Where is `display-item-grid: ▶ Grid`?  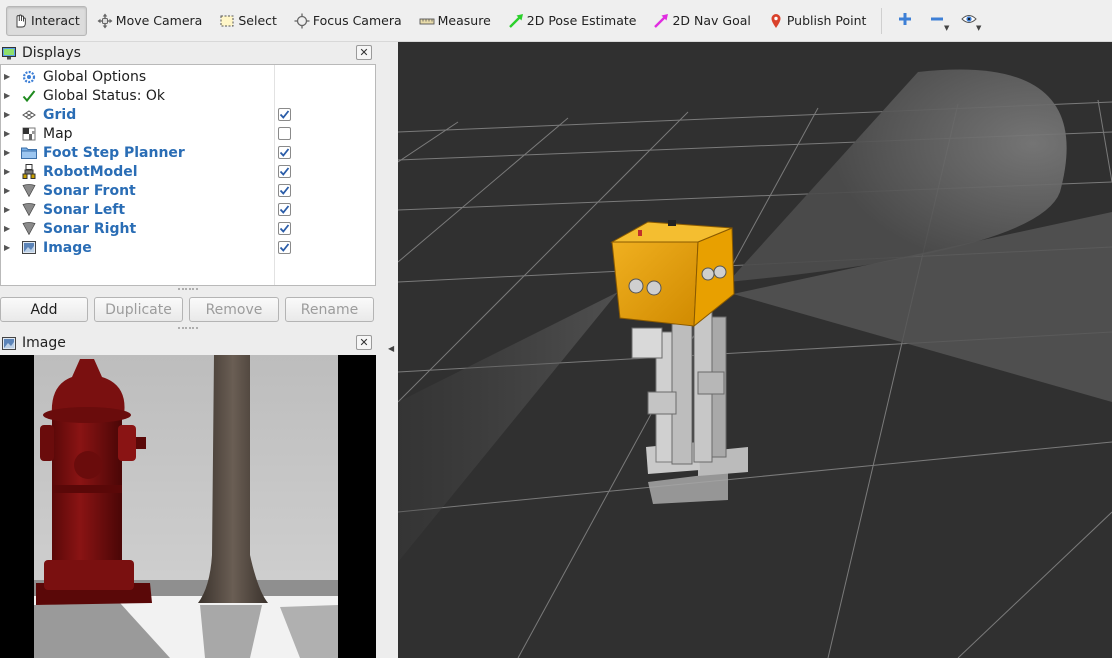
display-item-grid: ▶ Grid is located at coordinates (188, 114).